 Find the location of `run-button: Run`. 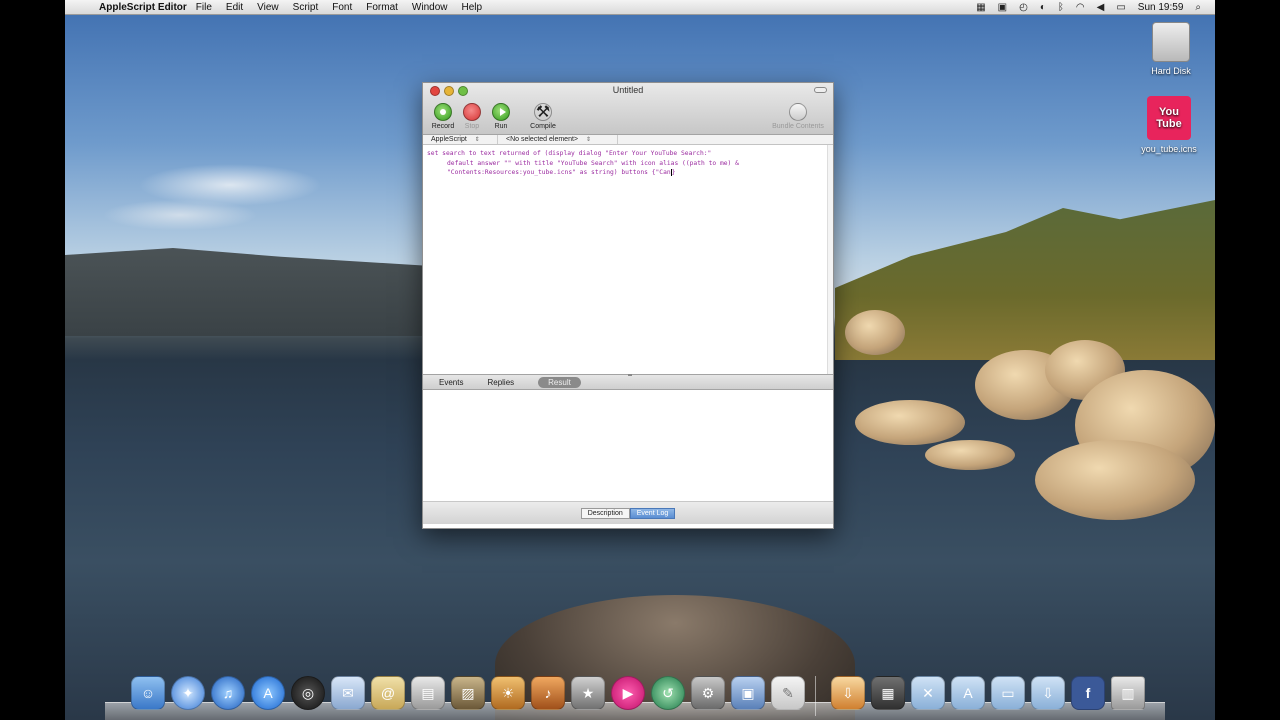

run-button: Run is located at coordinates (501, 116).